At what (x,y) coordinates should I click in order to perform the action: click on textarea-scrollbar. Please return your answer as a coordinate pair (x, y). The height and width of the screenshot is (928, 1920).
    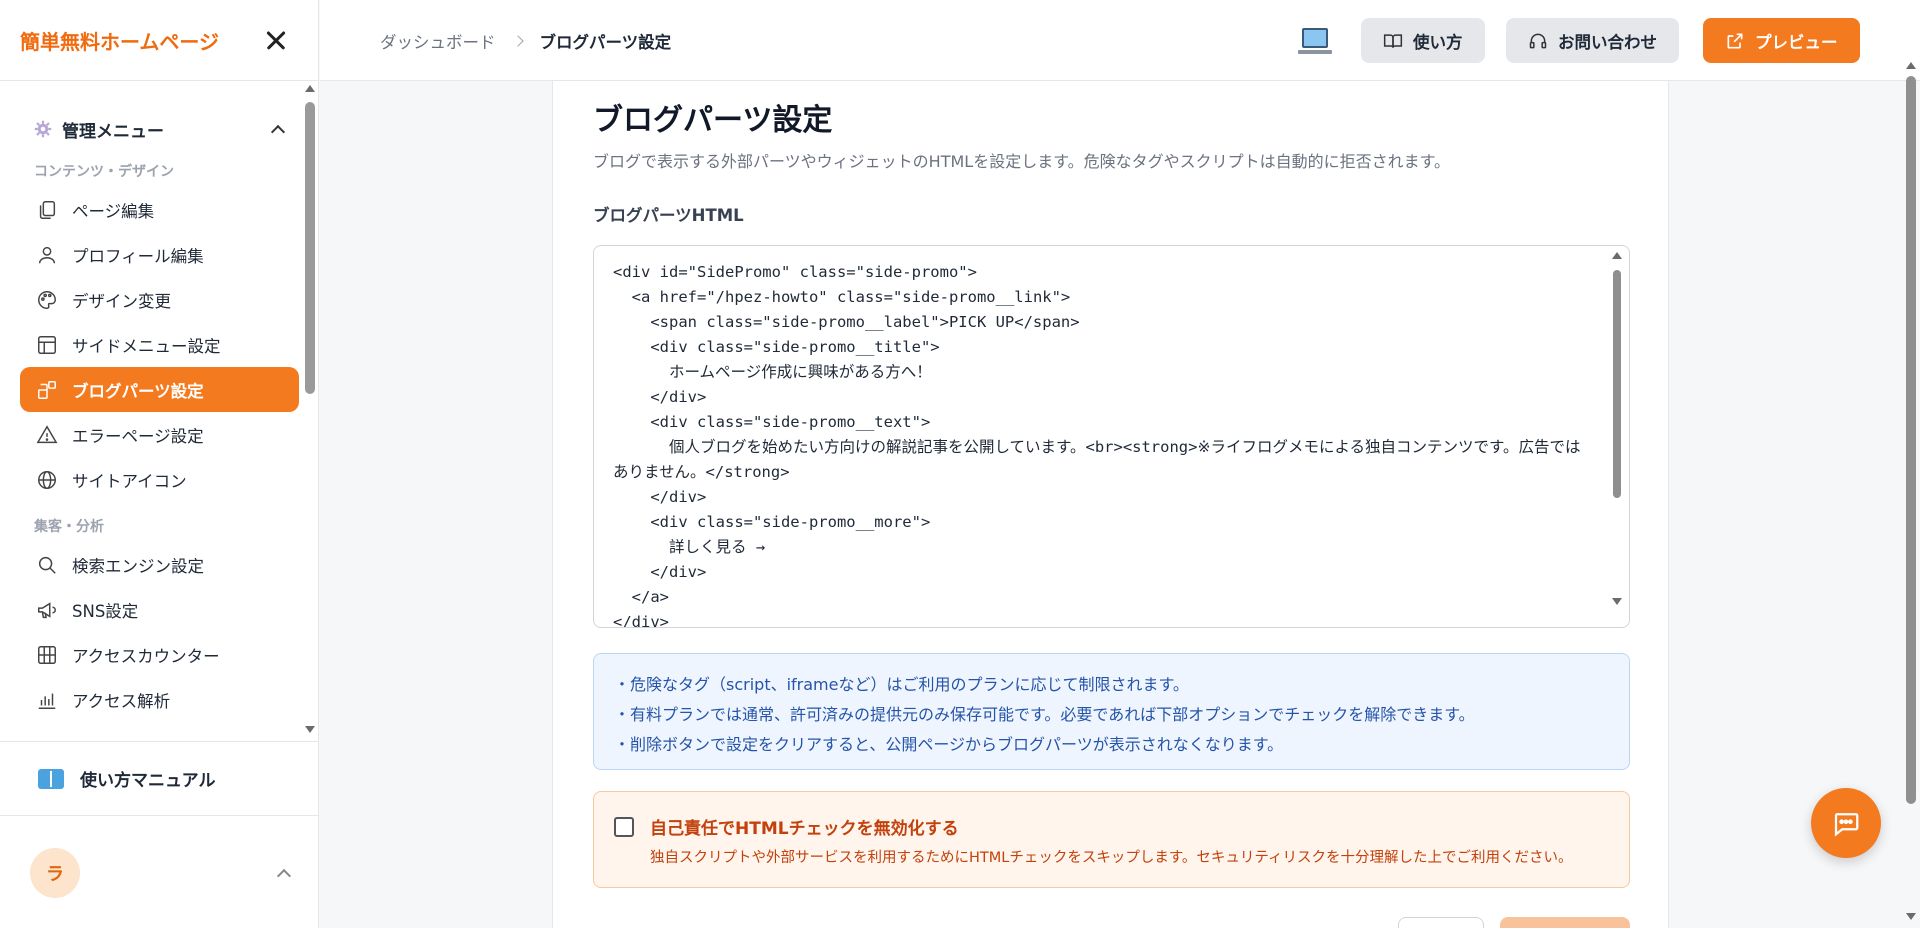
    Looking at the image, I should click on (1617, 432).